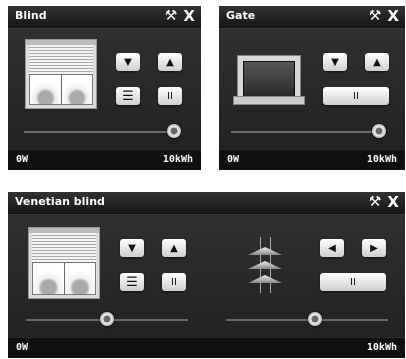 The width and height of the screenshot is (406, 359). I want to click on blind-power: 0W, so click(22, 159).